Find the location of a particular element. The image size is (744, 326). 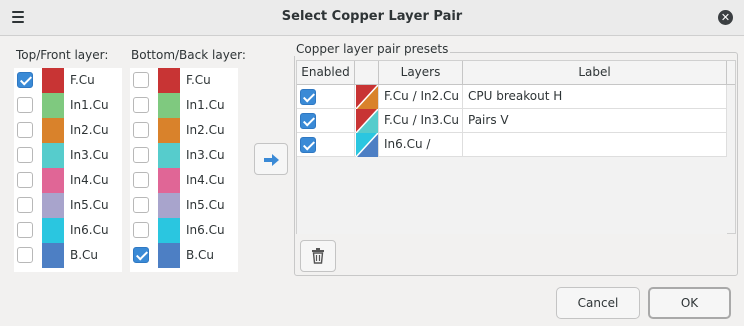

bottom-layer-row: F.Cu is located at coordinates (184, 80).